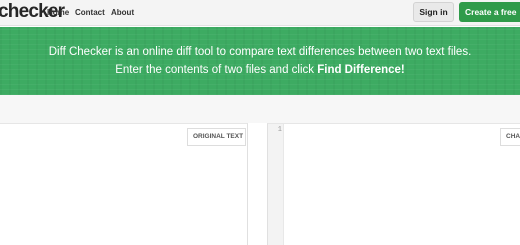  Describe the element at coordinates (122, 12) in the screenshot. I see `nav-link-about: About` at that location.